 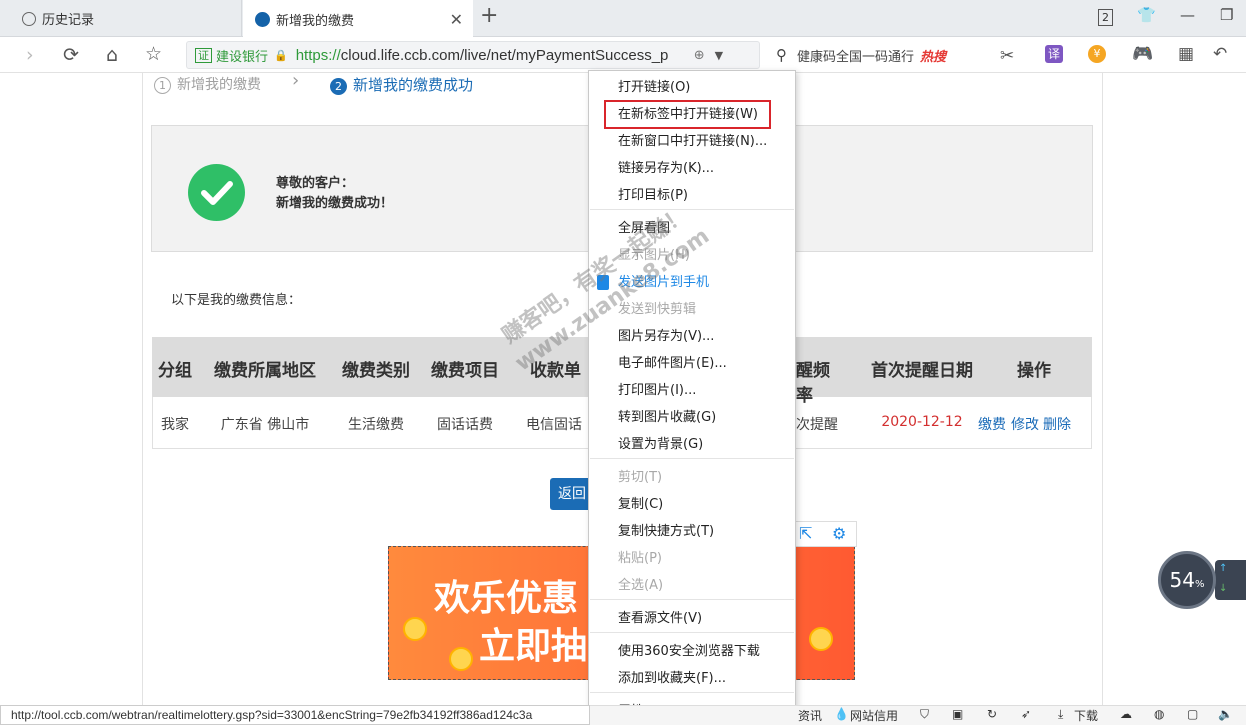 What do you see at coordinates (175, 425) in the screenshot?
I see `cell-group: 我家` at bounding box center [175, 425].